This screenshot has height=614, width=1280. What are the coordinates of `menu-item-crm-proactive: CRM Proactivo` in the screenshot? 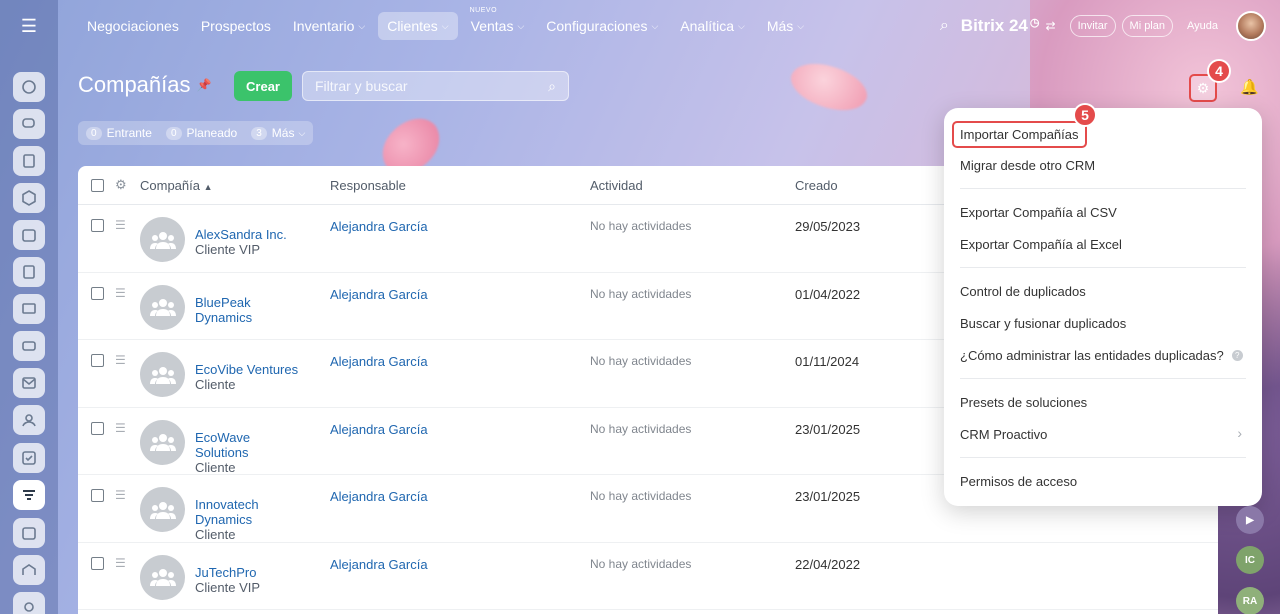 It's located at (1103, 434).